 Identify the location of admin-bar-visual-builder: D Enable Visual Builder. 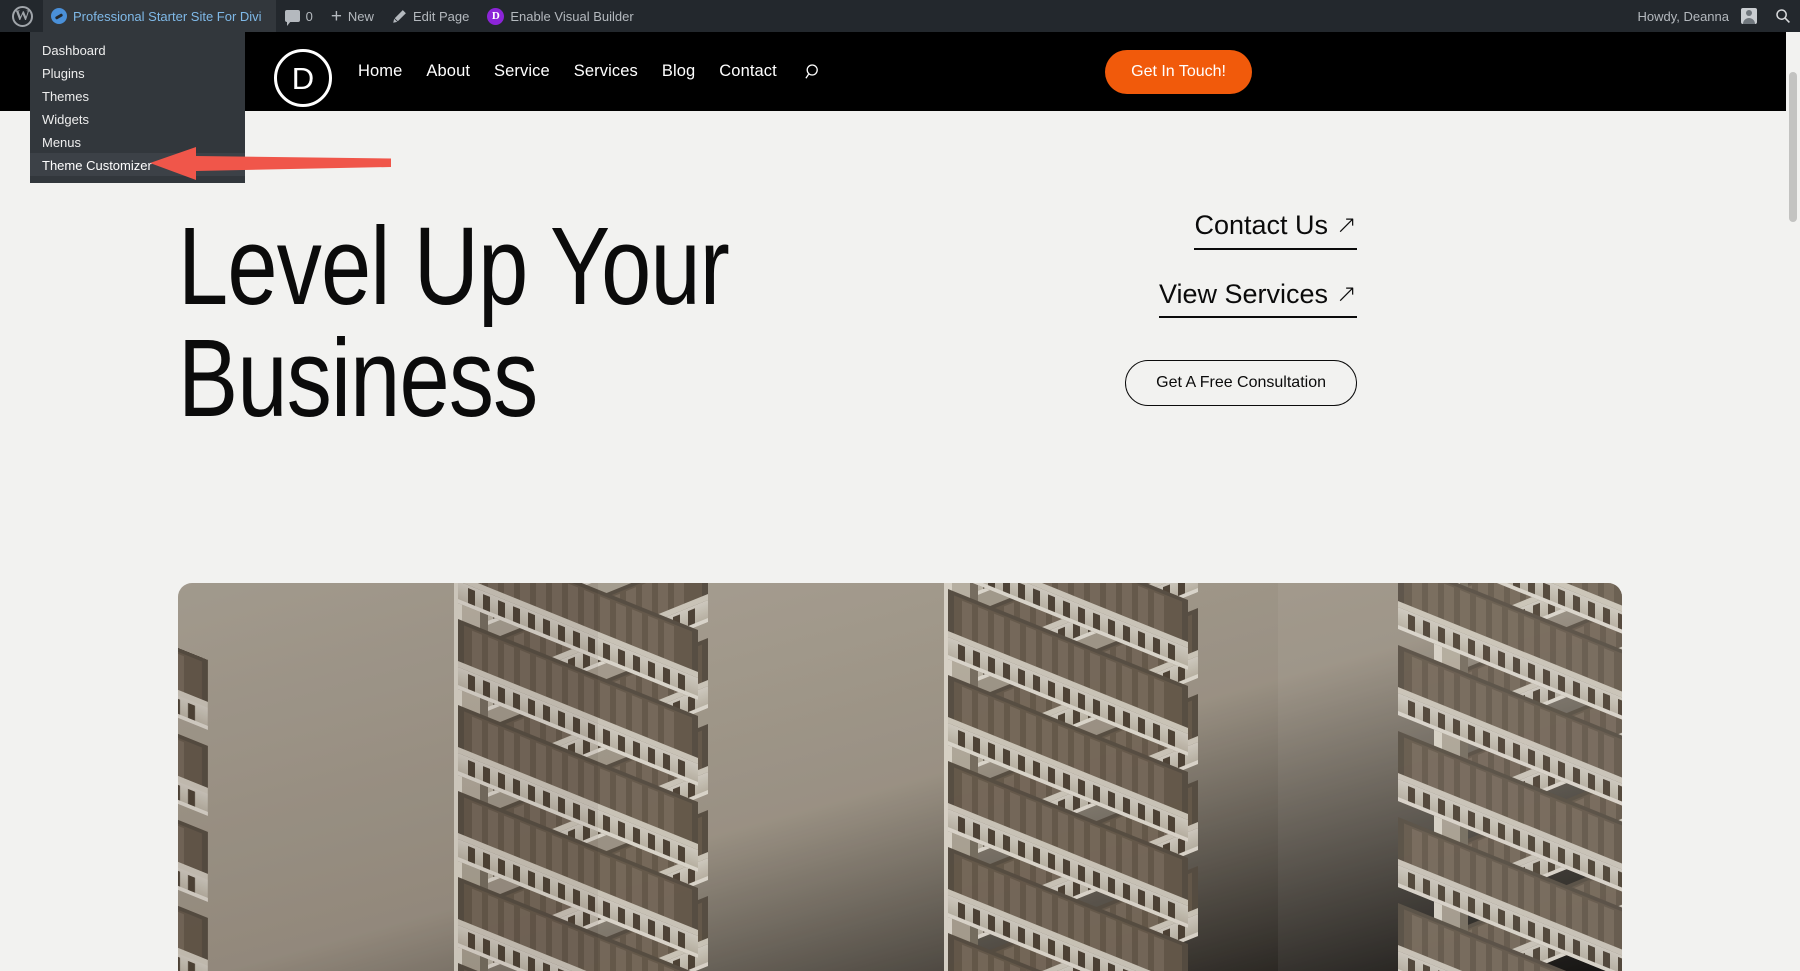
(560, 16).